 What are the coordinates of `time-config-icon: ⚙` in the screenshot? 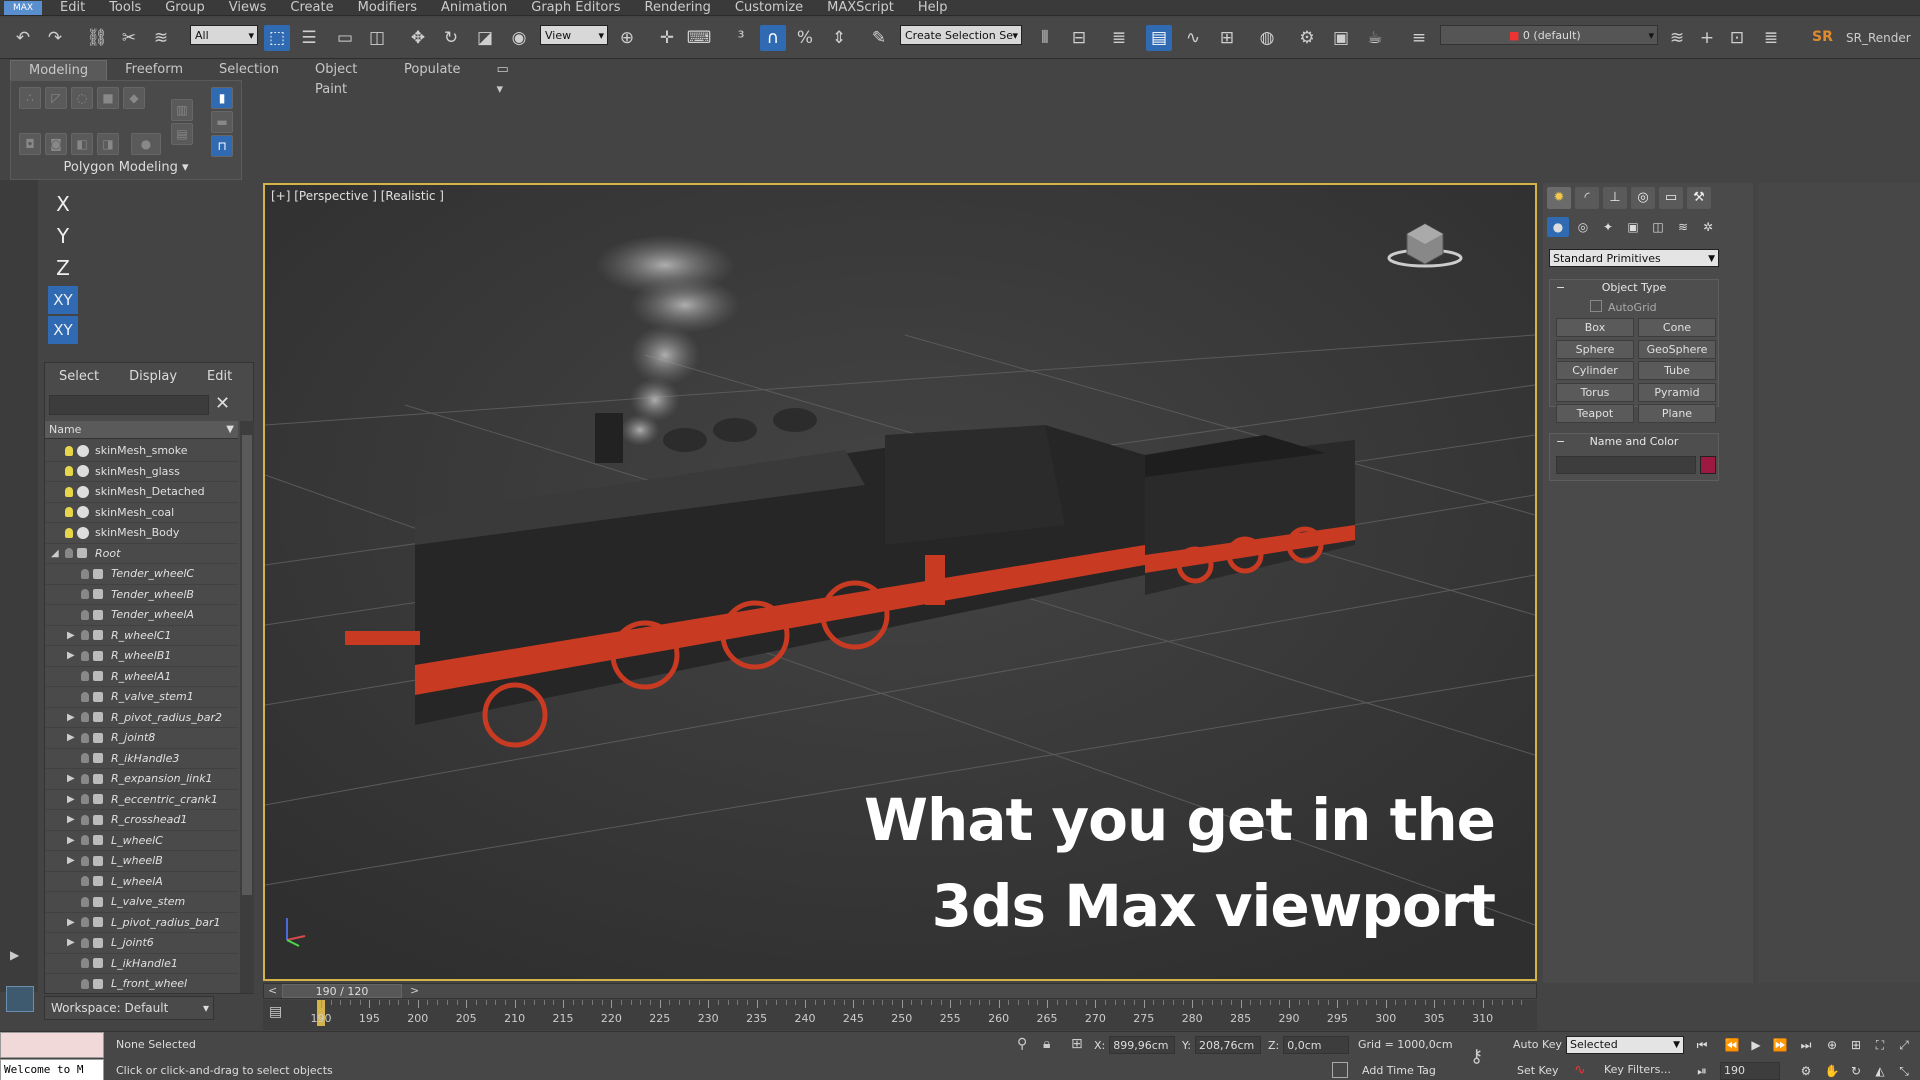 It's located at (1806, 1071).